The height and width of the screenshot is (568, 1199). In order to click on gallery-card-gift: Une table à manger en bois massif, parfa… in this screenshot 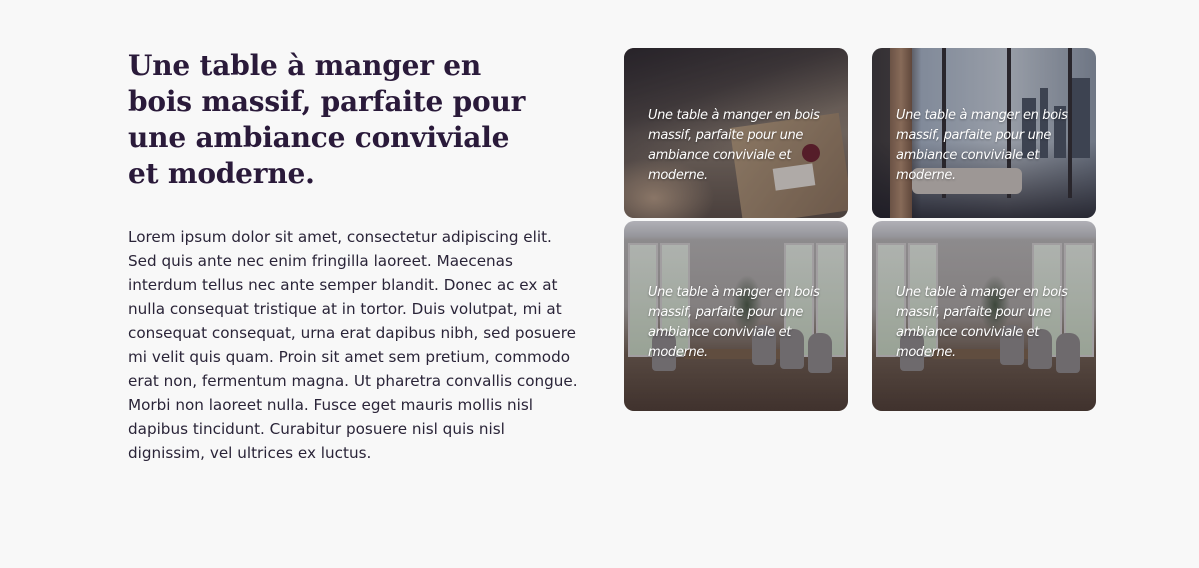, I will do `click(736, 133)`.